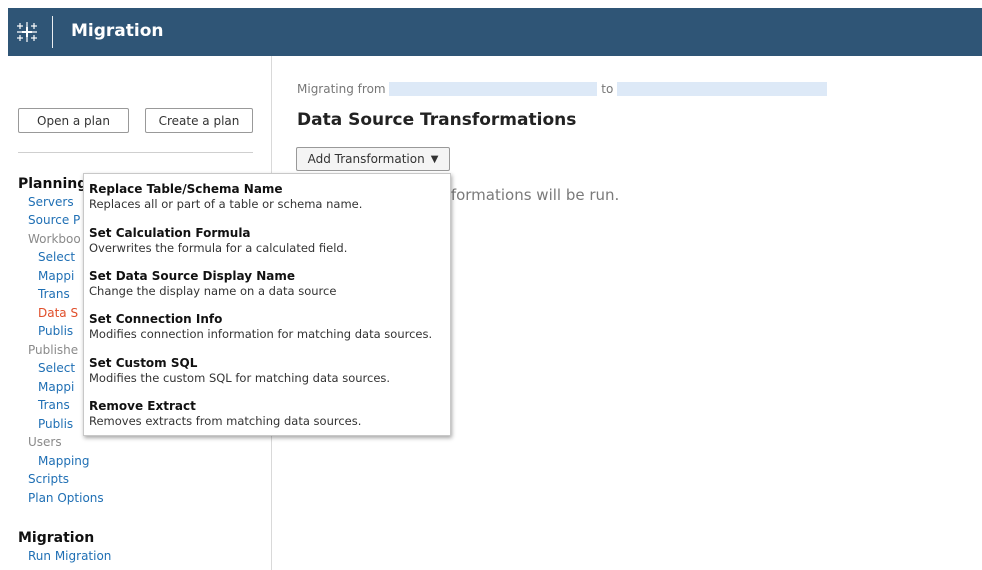 The width and height of the screenshot is (982, 570). What do you see at coordinates (366, 159) in the screenshot?
I see `add-transformation-label: Add Transformation` at bounding box center [366, 159].